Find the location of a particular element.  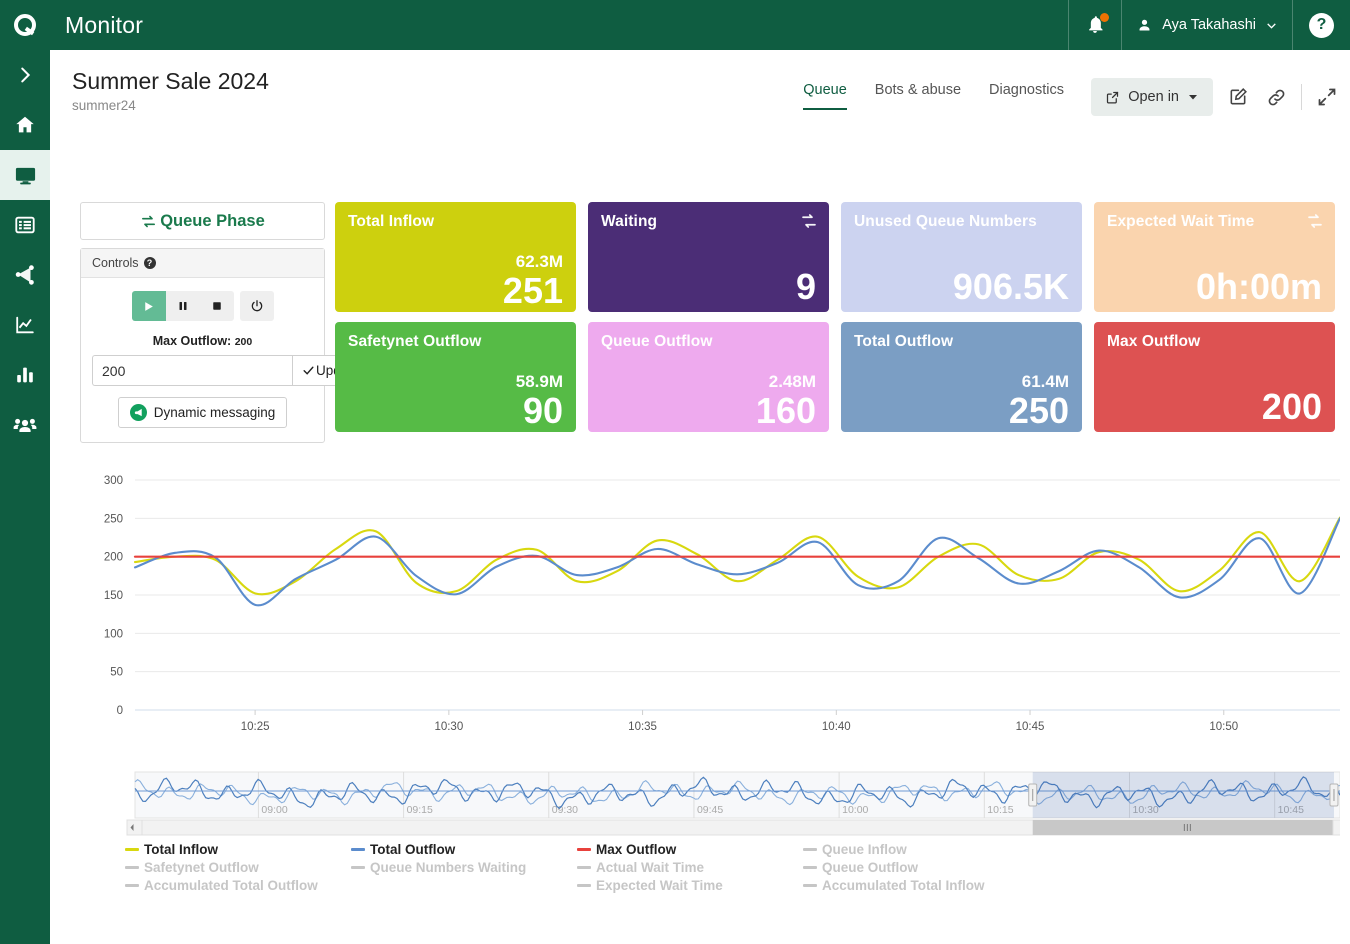

sidebar-item-monitor is located at coordinates (25, 175).